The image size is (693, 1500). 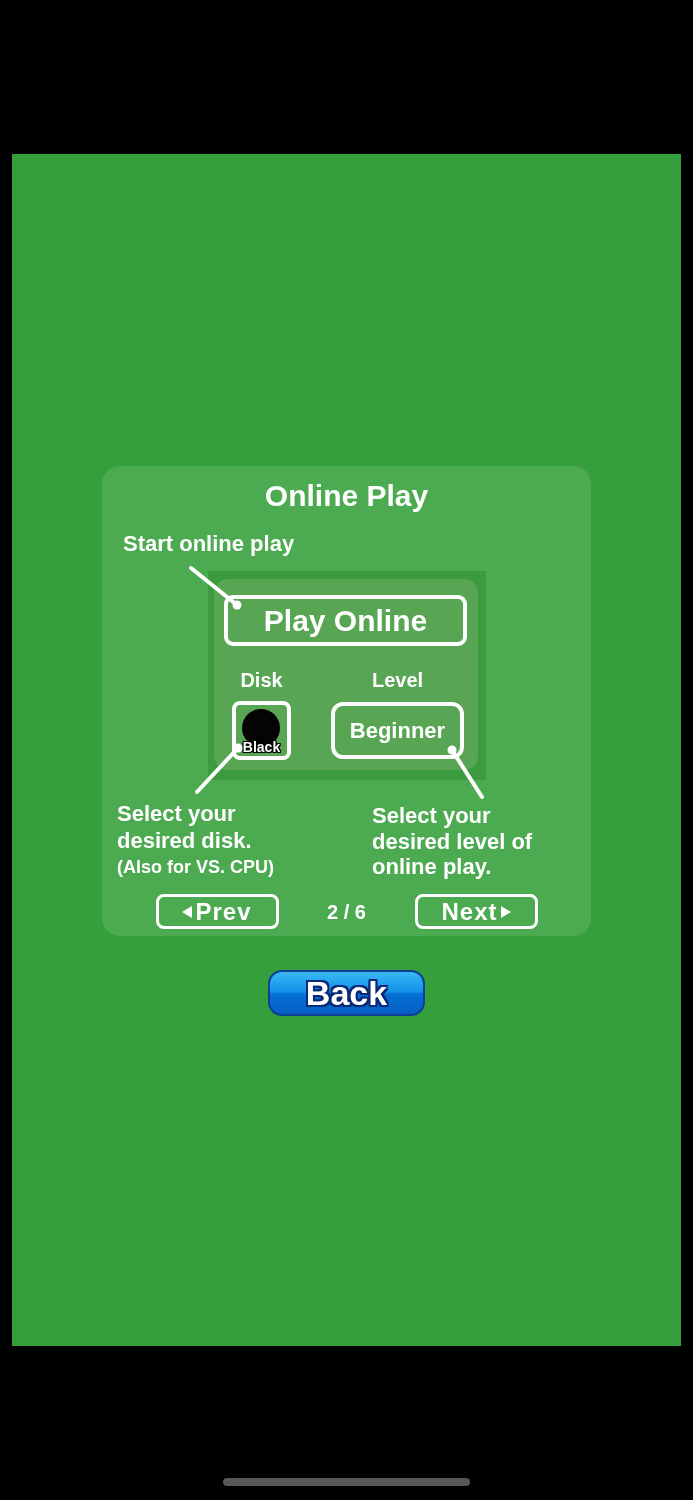 I want to click on callout-text: Start online play, so click(x=209, y=544).